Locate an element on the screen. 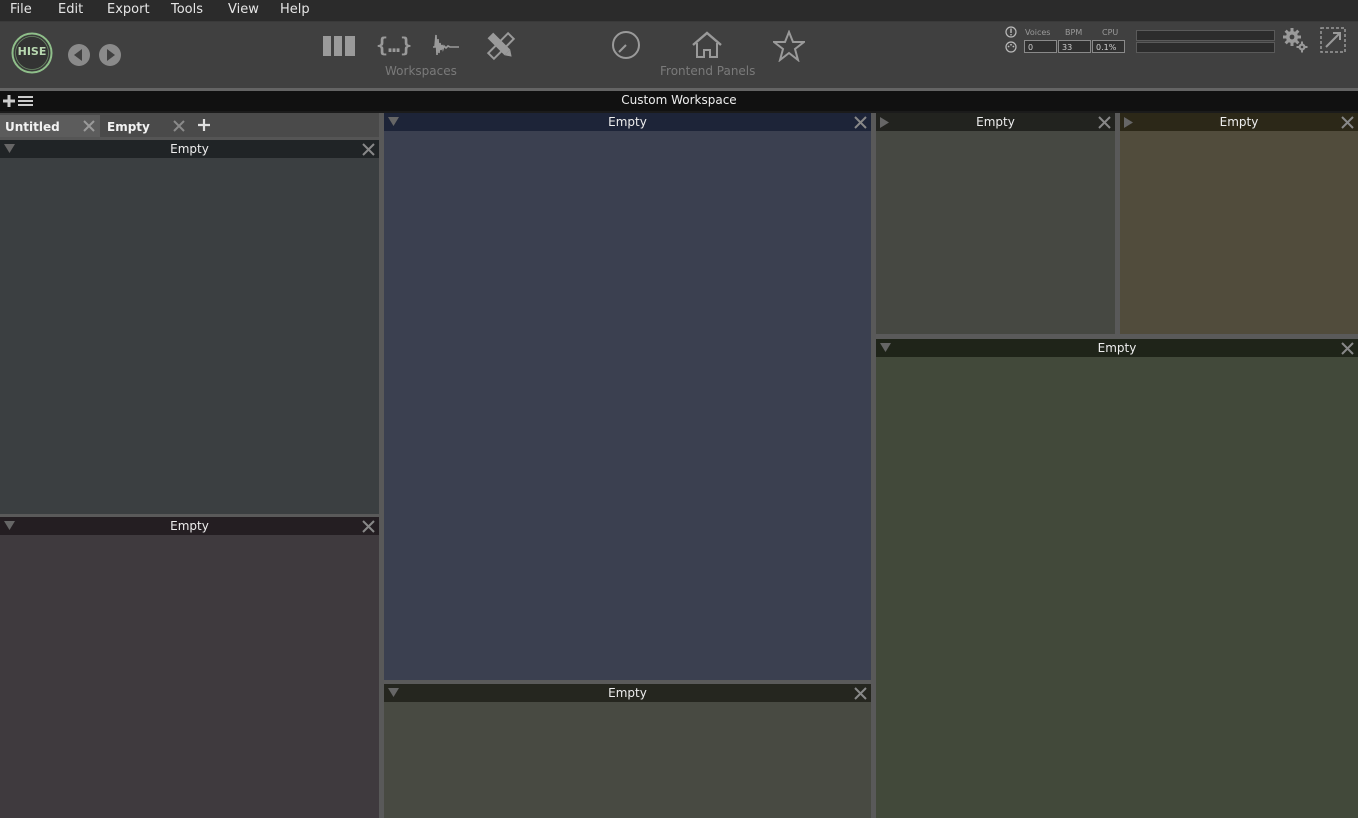 Image resolution: width=1358 pixels, height=818 pixels. curly-braces-icon: {…} is located at coordinates (394, 45).